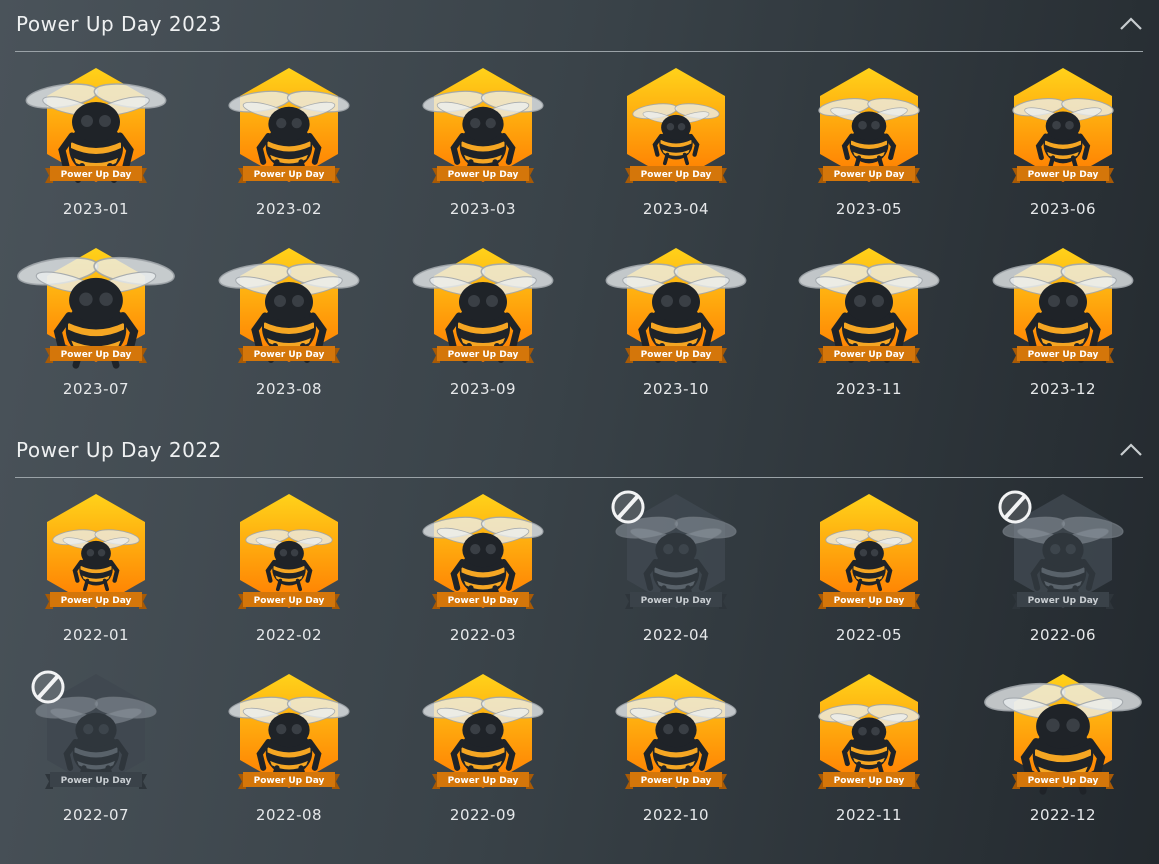  I want to click on badge-date-label: 2023-03, so click(483, 209).